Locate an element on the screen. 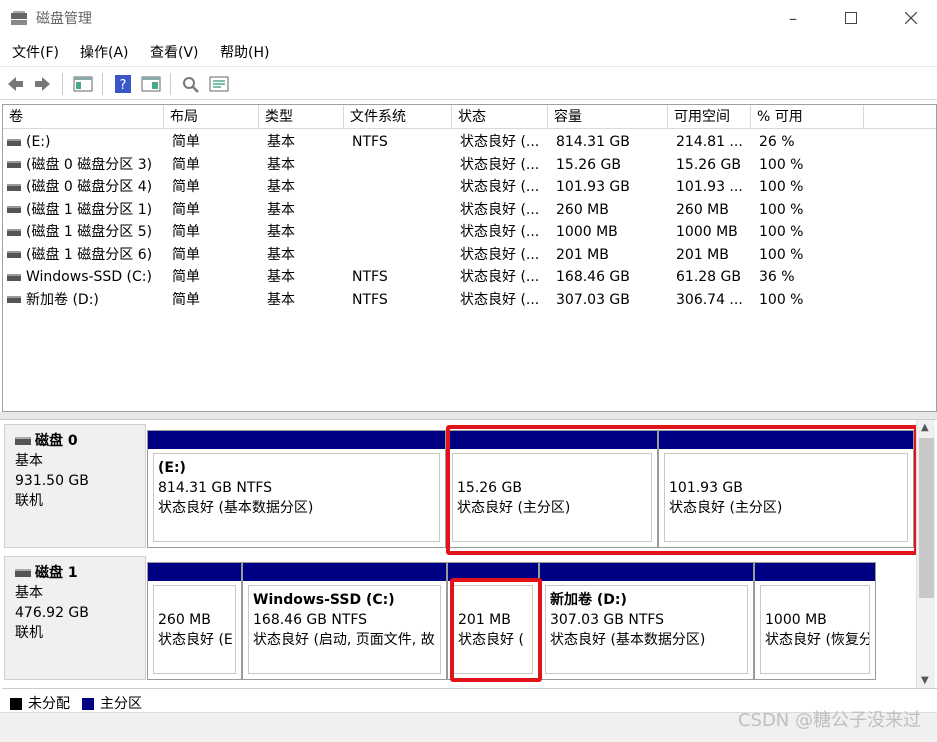 This screenshot has width=937, height=742. vertical-scrollbar: ▲ ▼ is located at coordinates (925, 554).